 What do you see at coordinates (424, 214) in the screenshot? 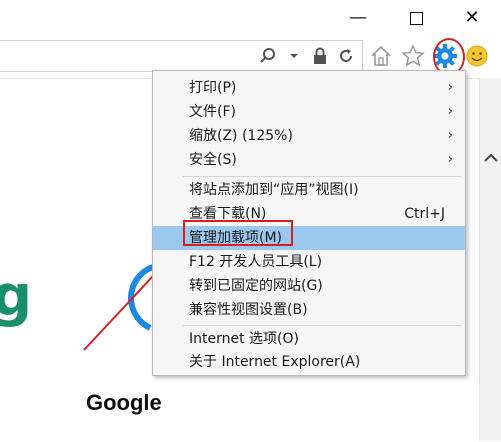
I see `menu-item-shortcut: Ctrl+J` at bounding box center [424, 214].